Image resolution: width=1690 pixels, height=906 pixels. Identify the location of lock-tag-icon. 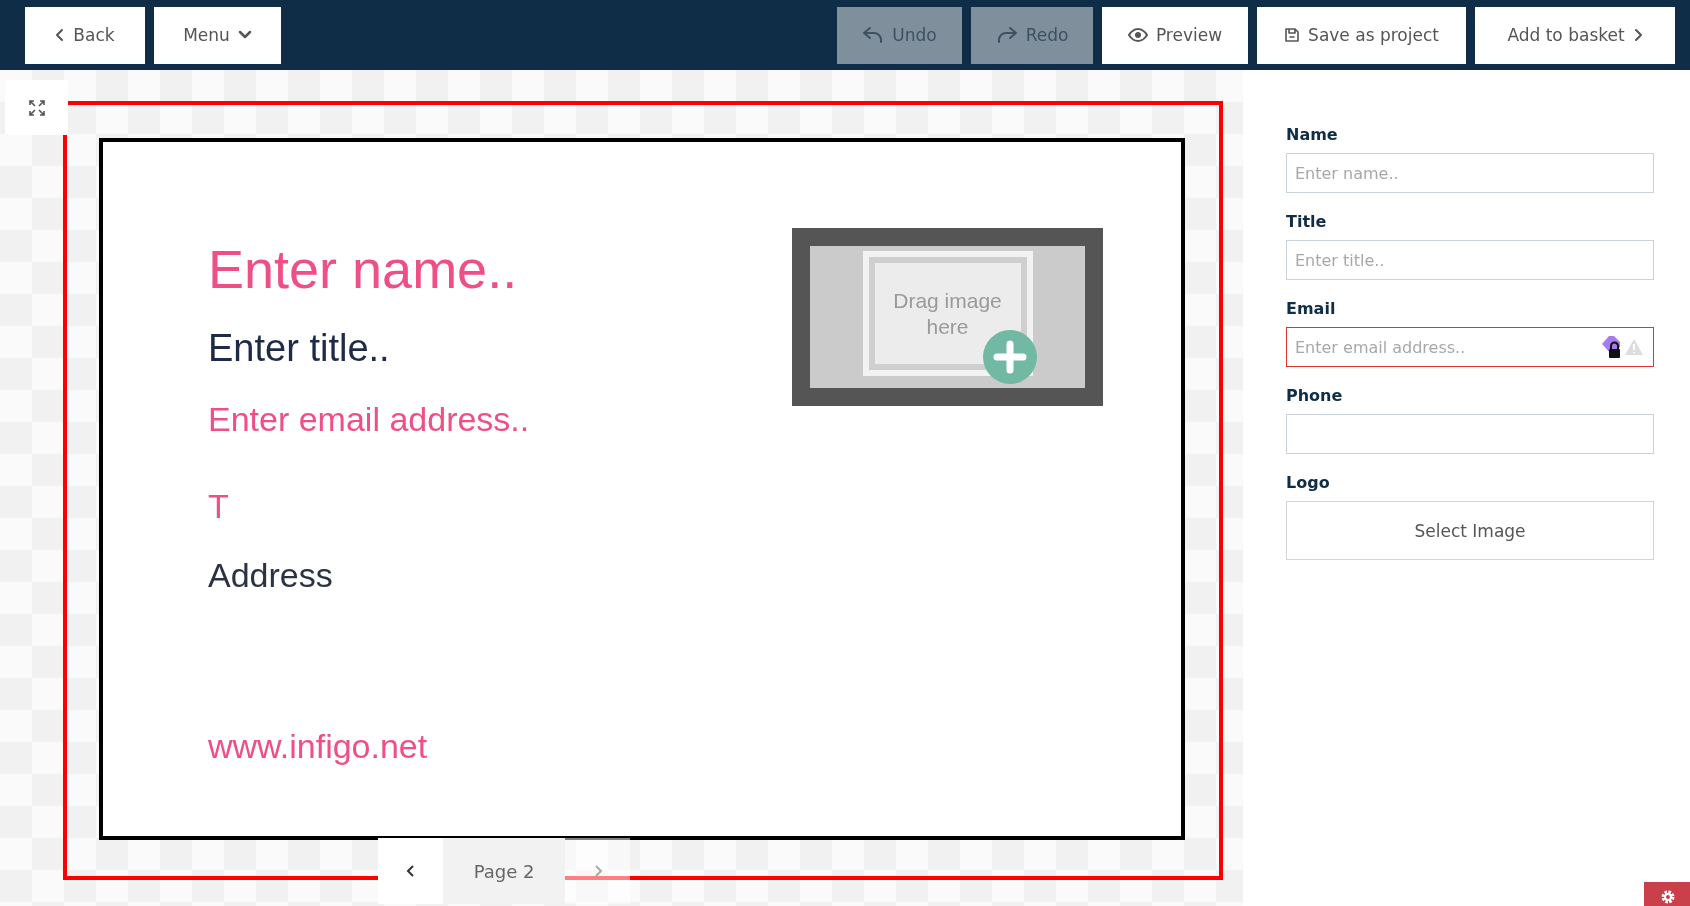
(1611, 347).